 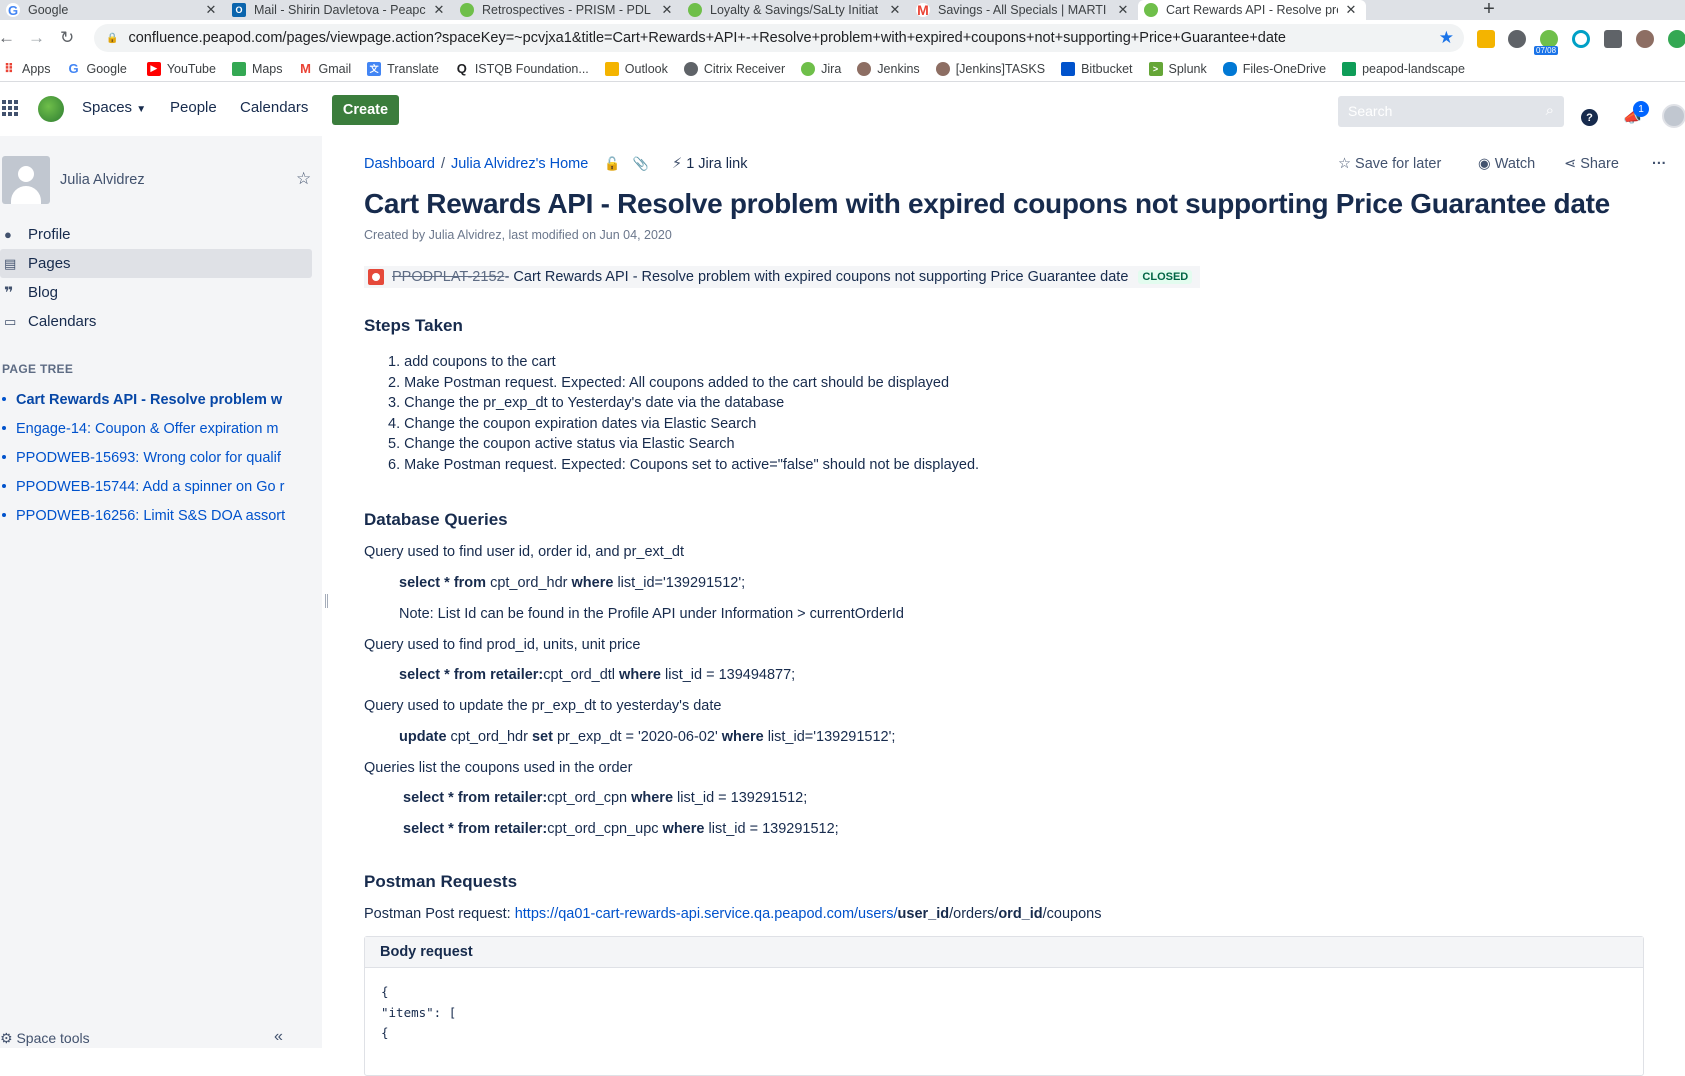 What do you see at coordinates (156, 263) in the screenshot?
I see `sidebar-item-pages: ▤ Pages` at bounding box center [156, 263].